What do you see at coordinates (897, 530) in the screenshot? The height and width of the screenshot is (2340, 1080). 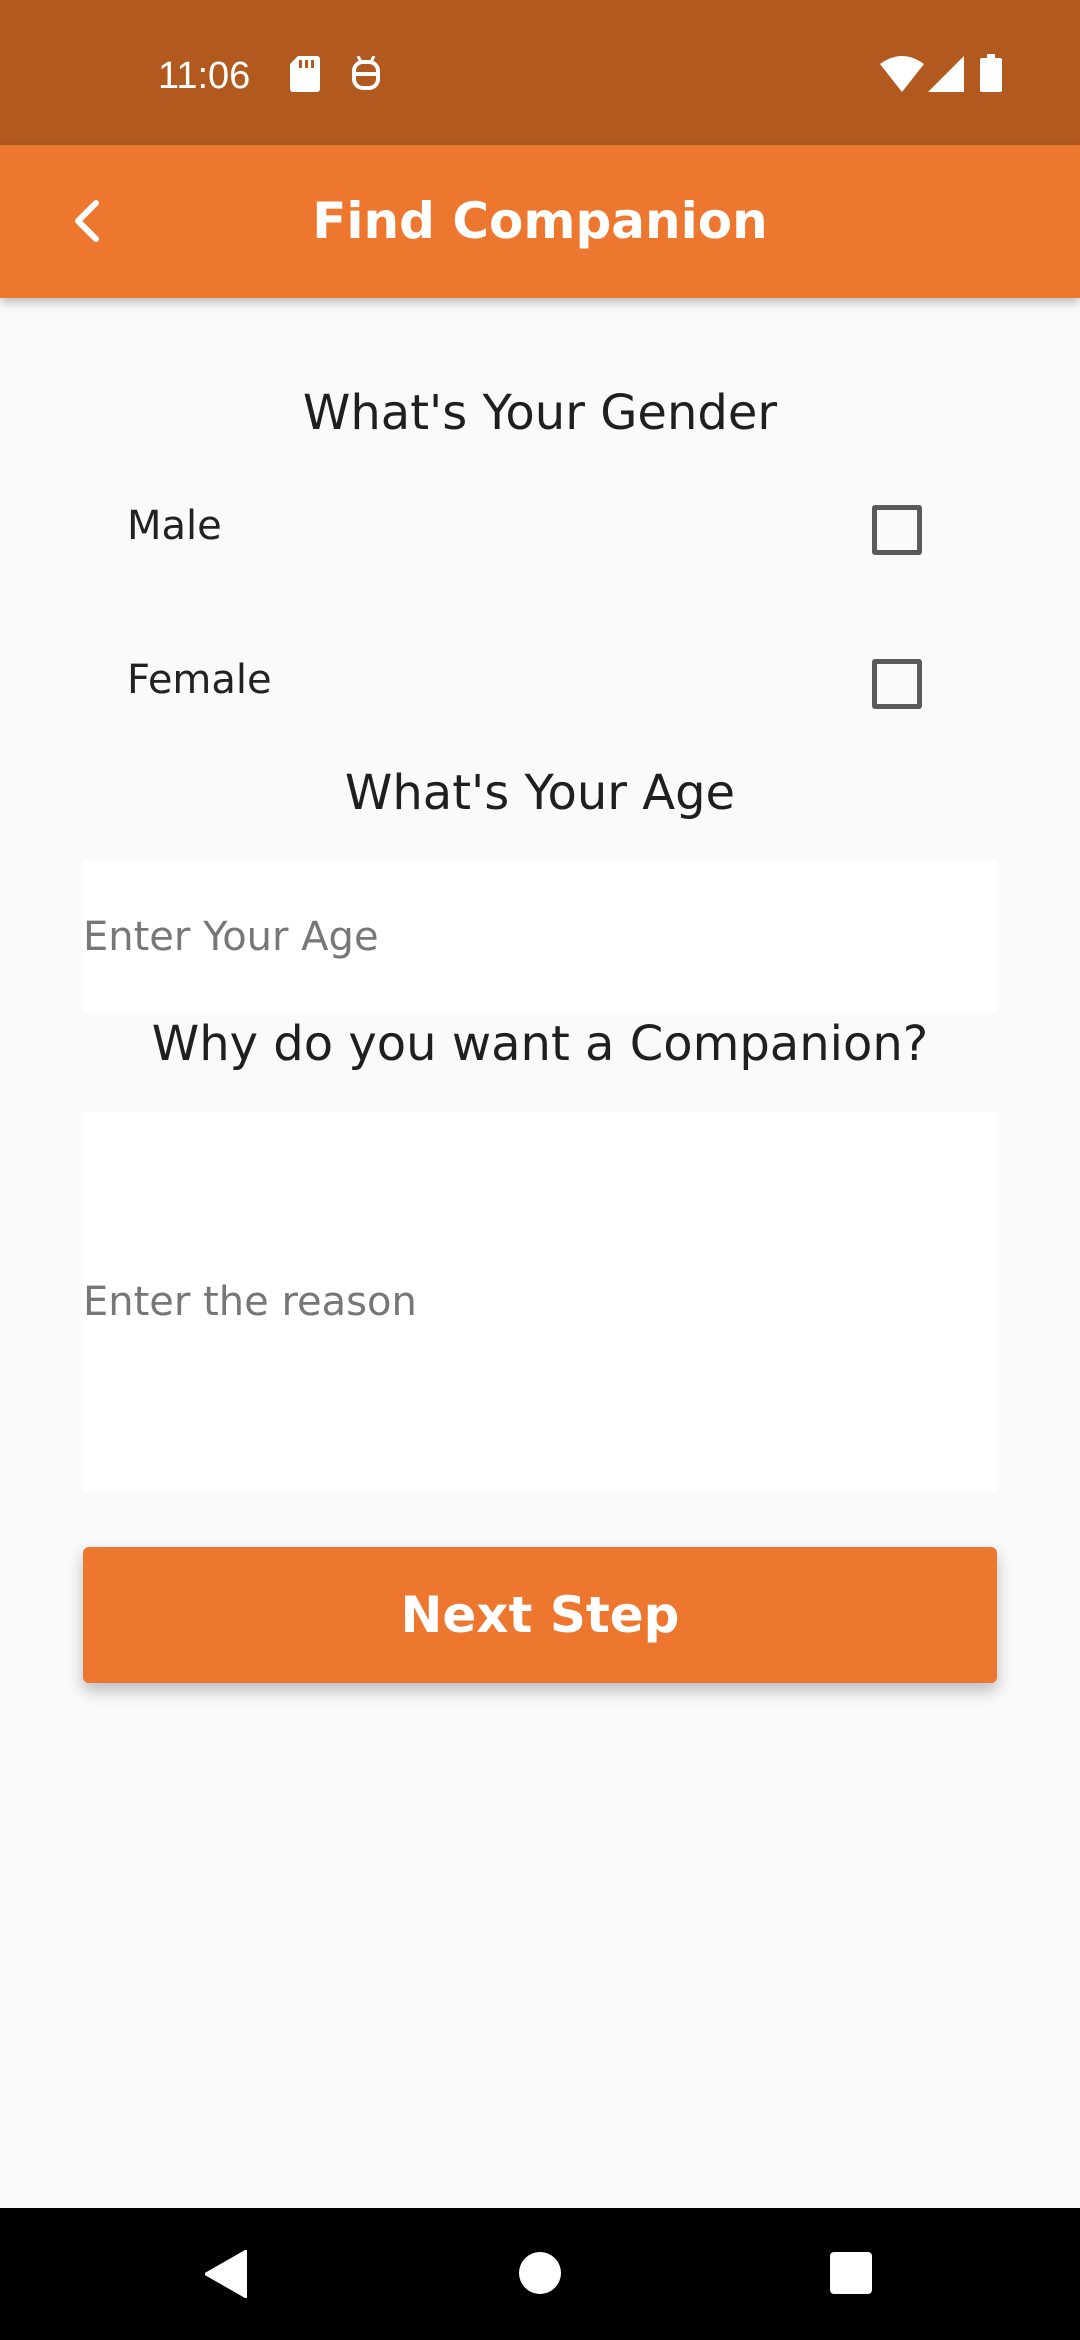 I see `male-checkbox` at bounding box center [897, 530].